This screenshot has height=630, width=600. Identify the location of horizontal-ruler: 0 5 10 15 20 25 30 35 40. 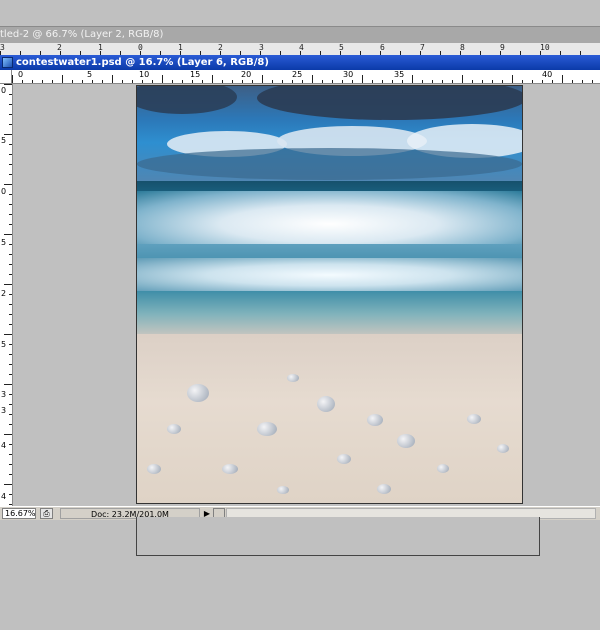
(306, 77).